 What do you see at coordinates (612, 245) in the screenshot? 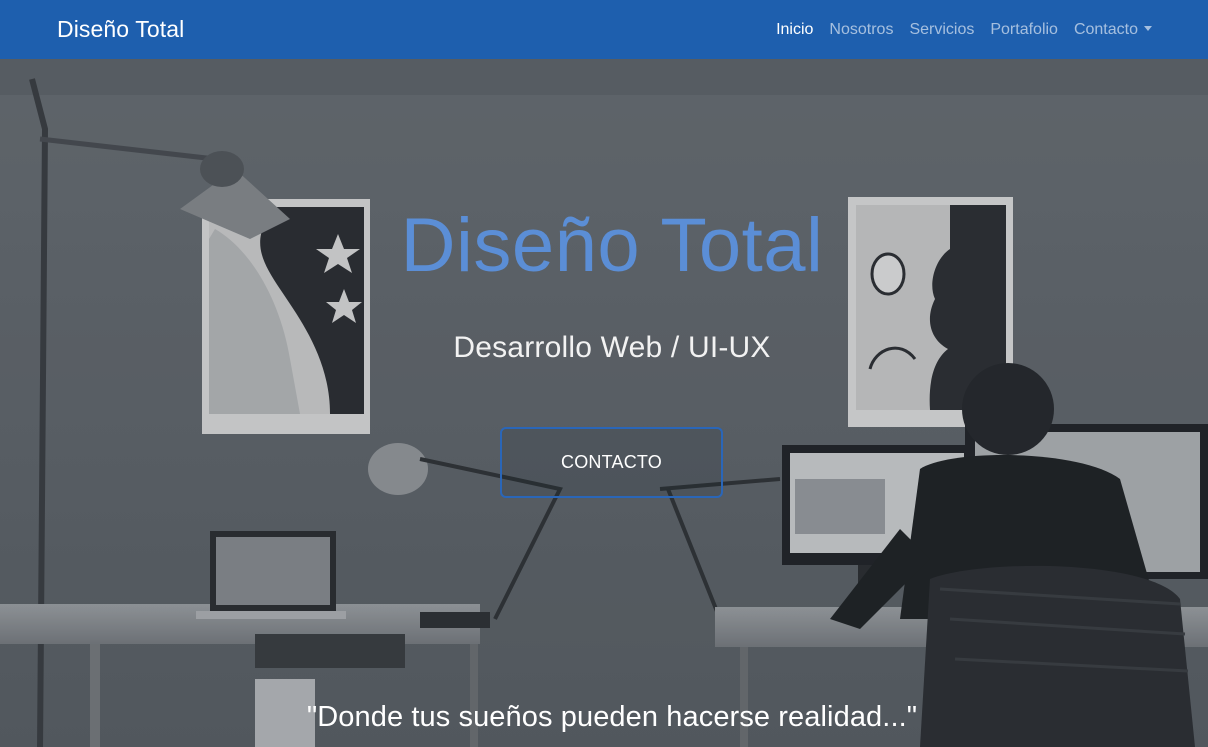
I see `hero-title: Diseño Total` at bounding box center [612, 245].